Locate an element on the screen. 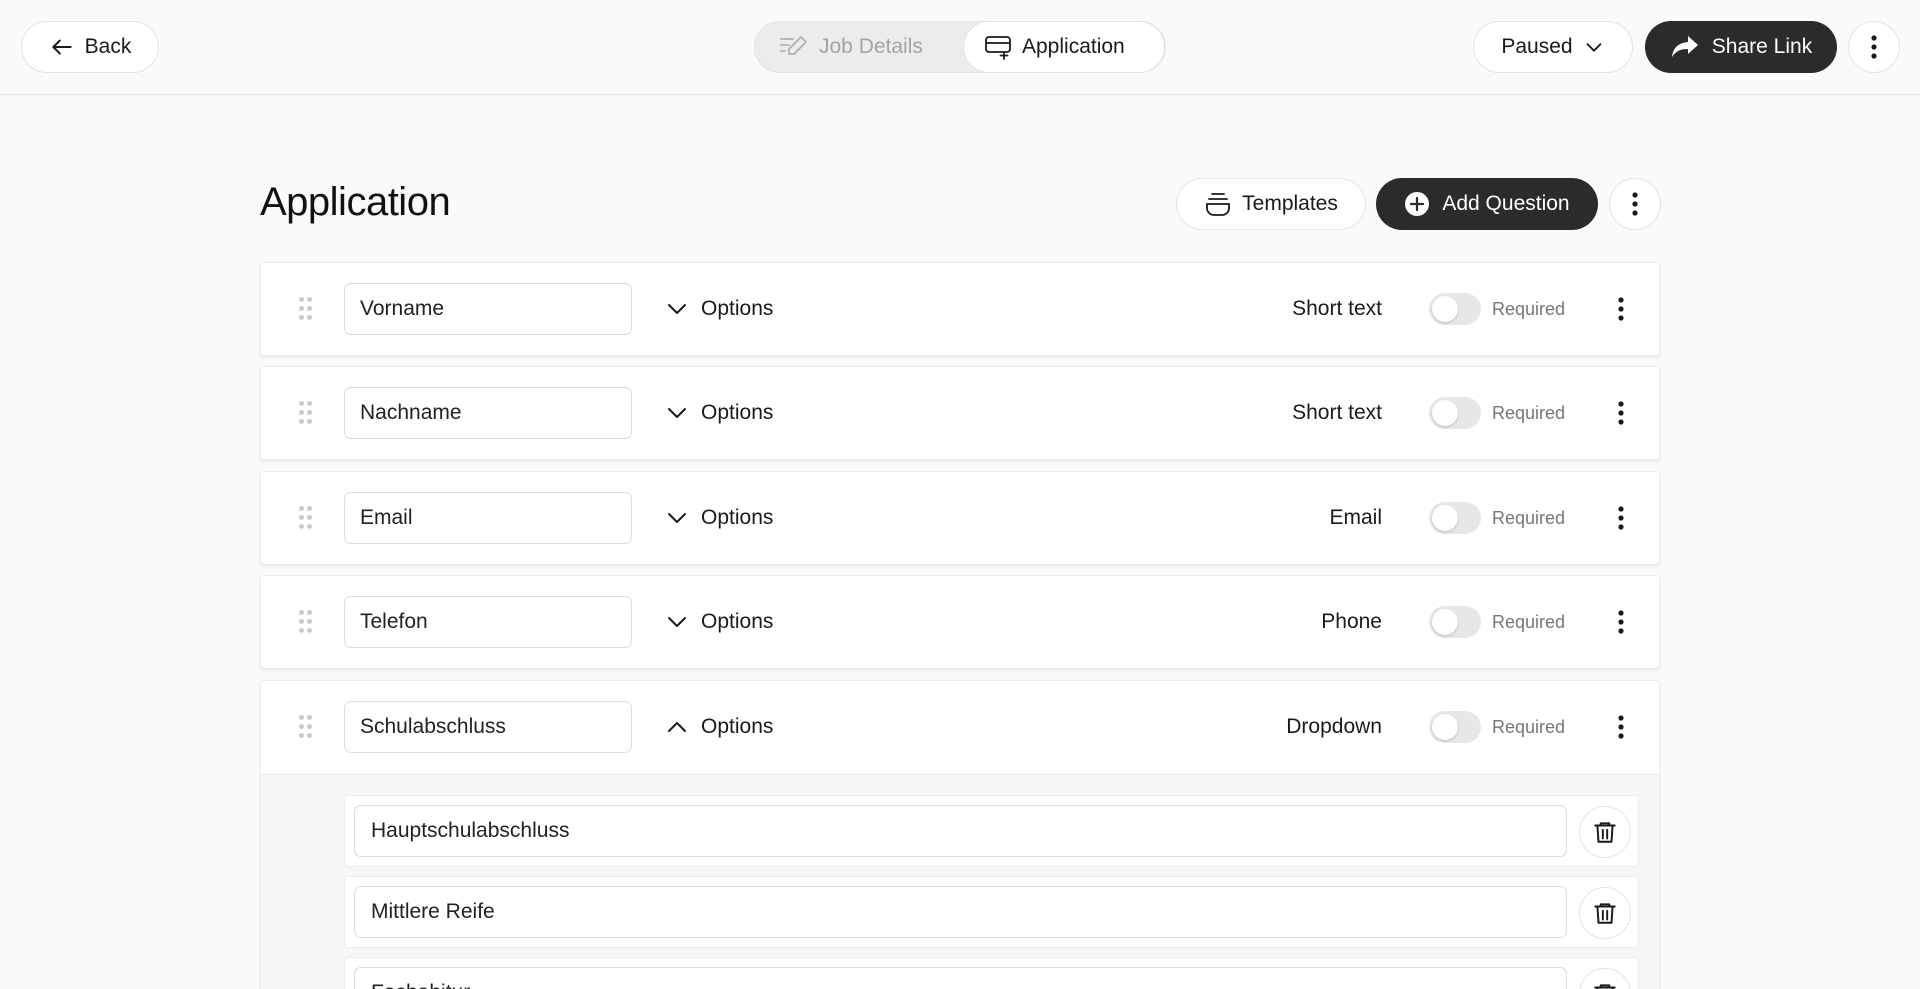 The width and height of the screenshot is (1920, 989). status-label: Paused is located at coordinates (1537, 46).